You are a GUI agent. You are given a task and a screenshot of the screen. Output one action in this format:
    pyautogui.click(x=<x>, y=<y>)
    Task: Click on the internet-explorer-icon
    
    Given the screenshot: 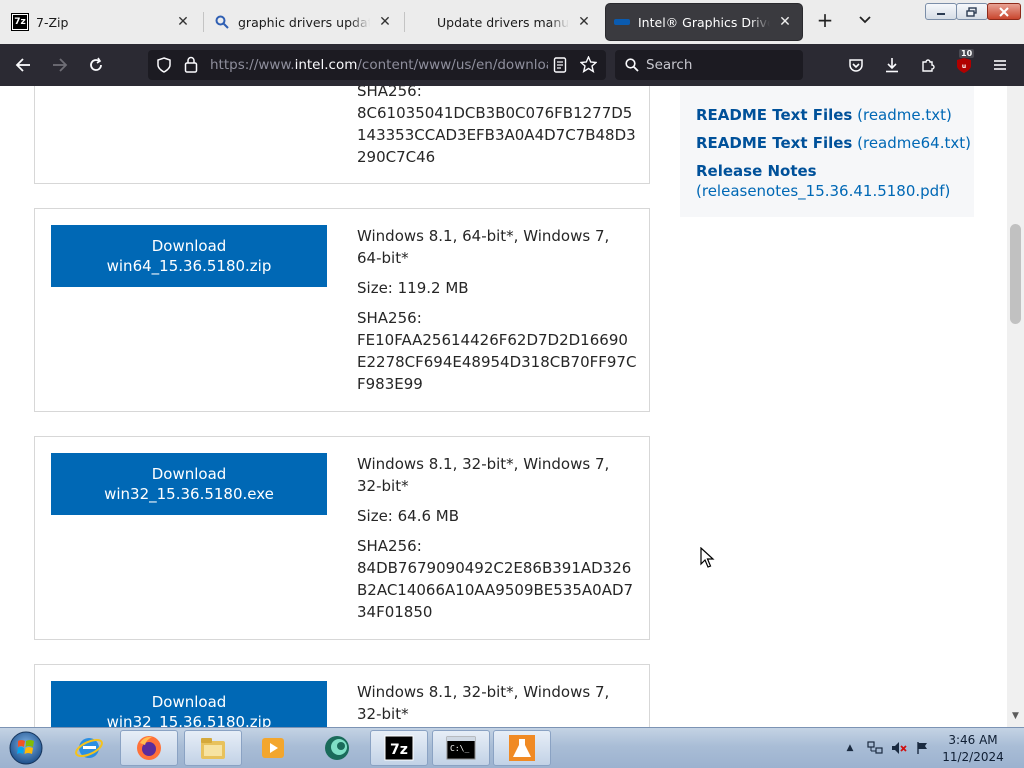 What is the action you would take?
    pyautogui.click(x=89, y=748)
    